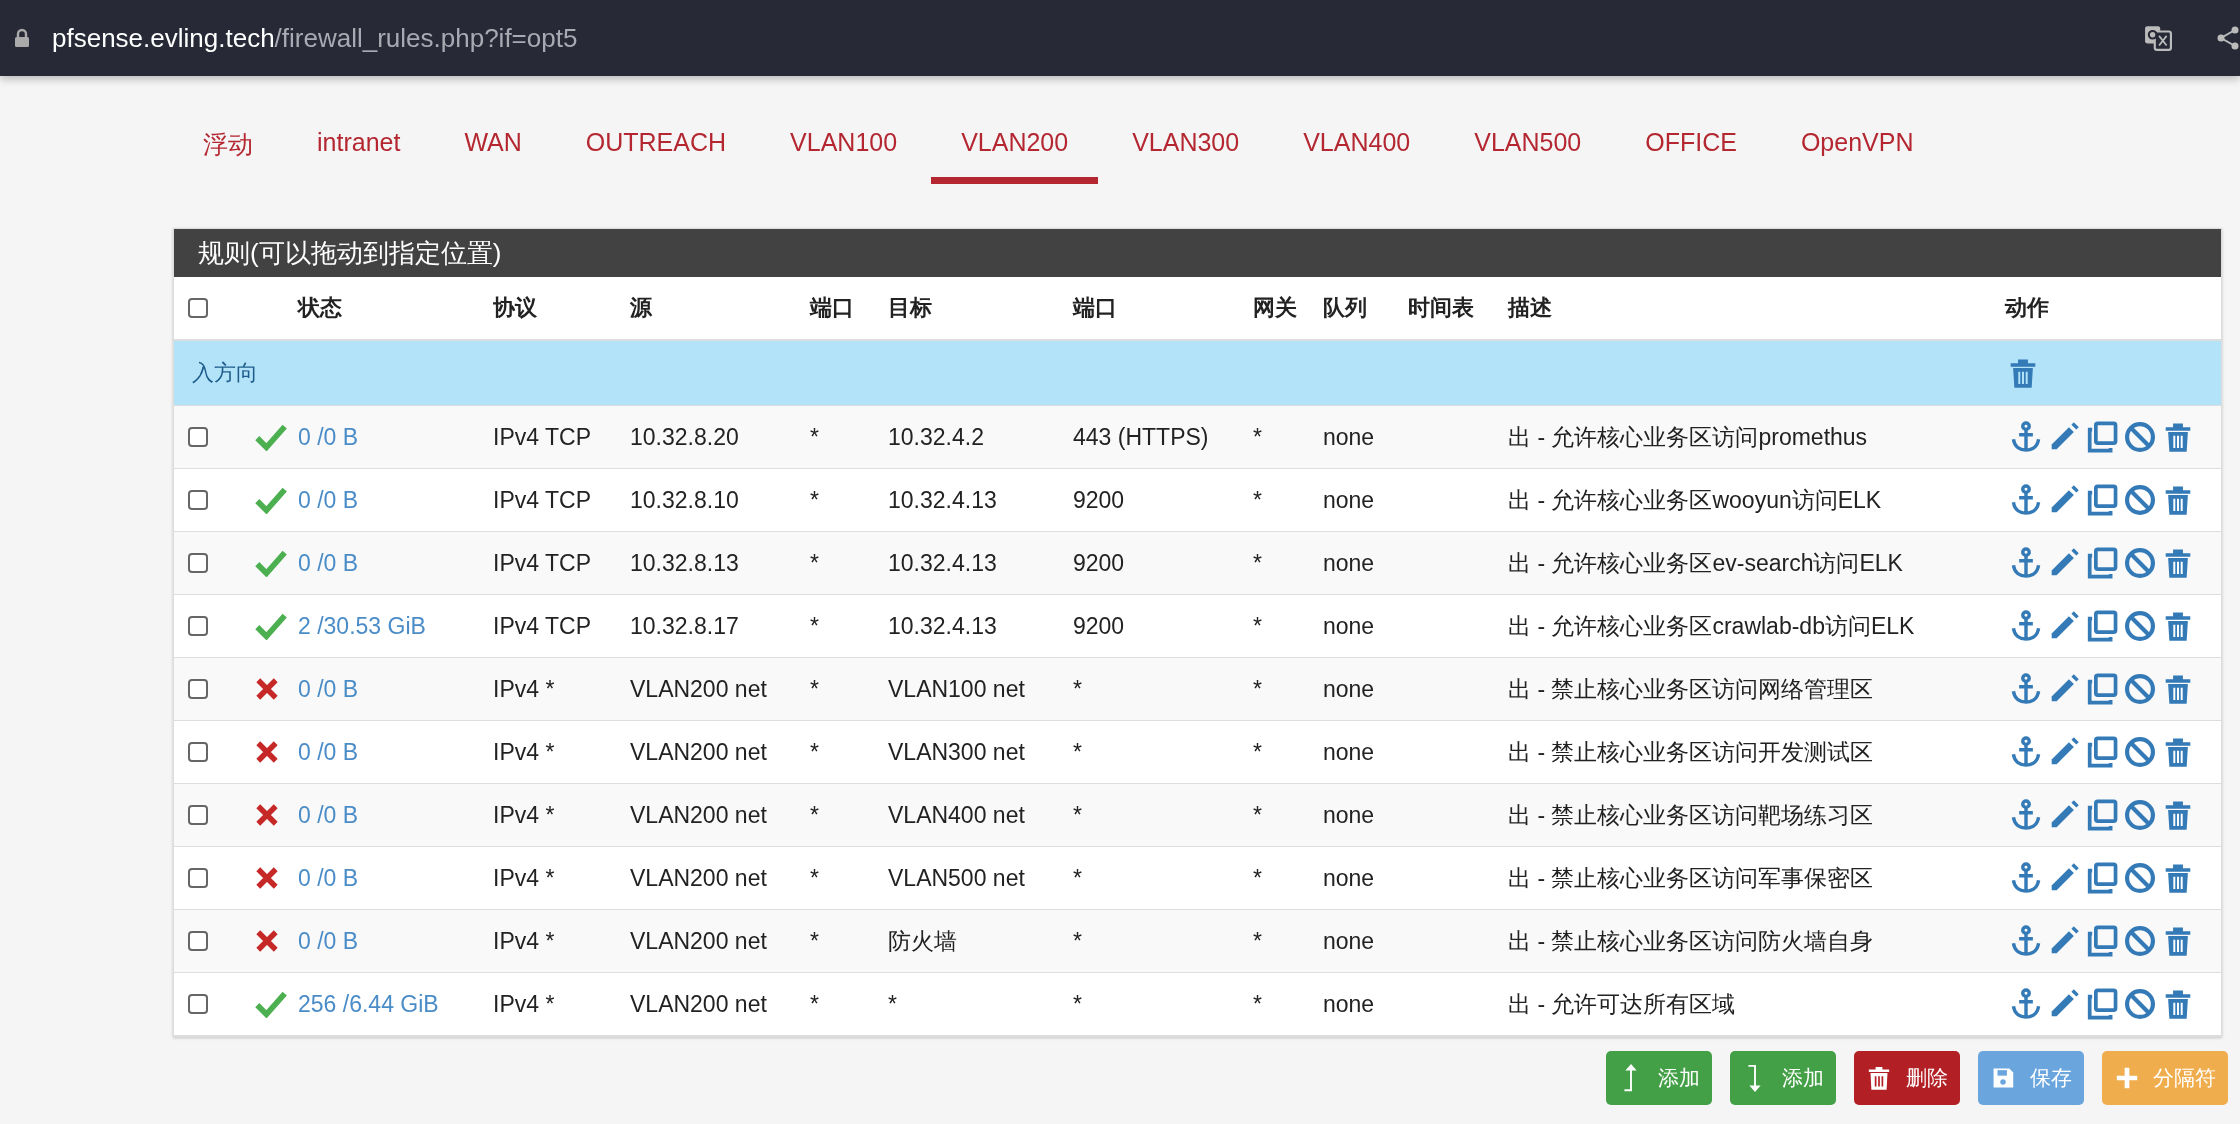 This screenshot has width=2240, height=1124. I want to click on interface-tab: VLAN500, so click(1528, 156).